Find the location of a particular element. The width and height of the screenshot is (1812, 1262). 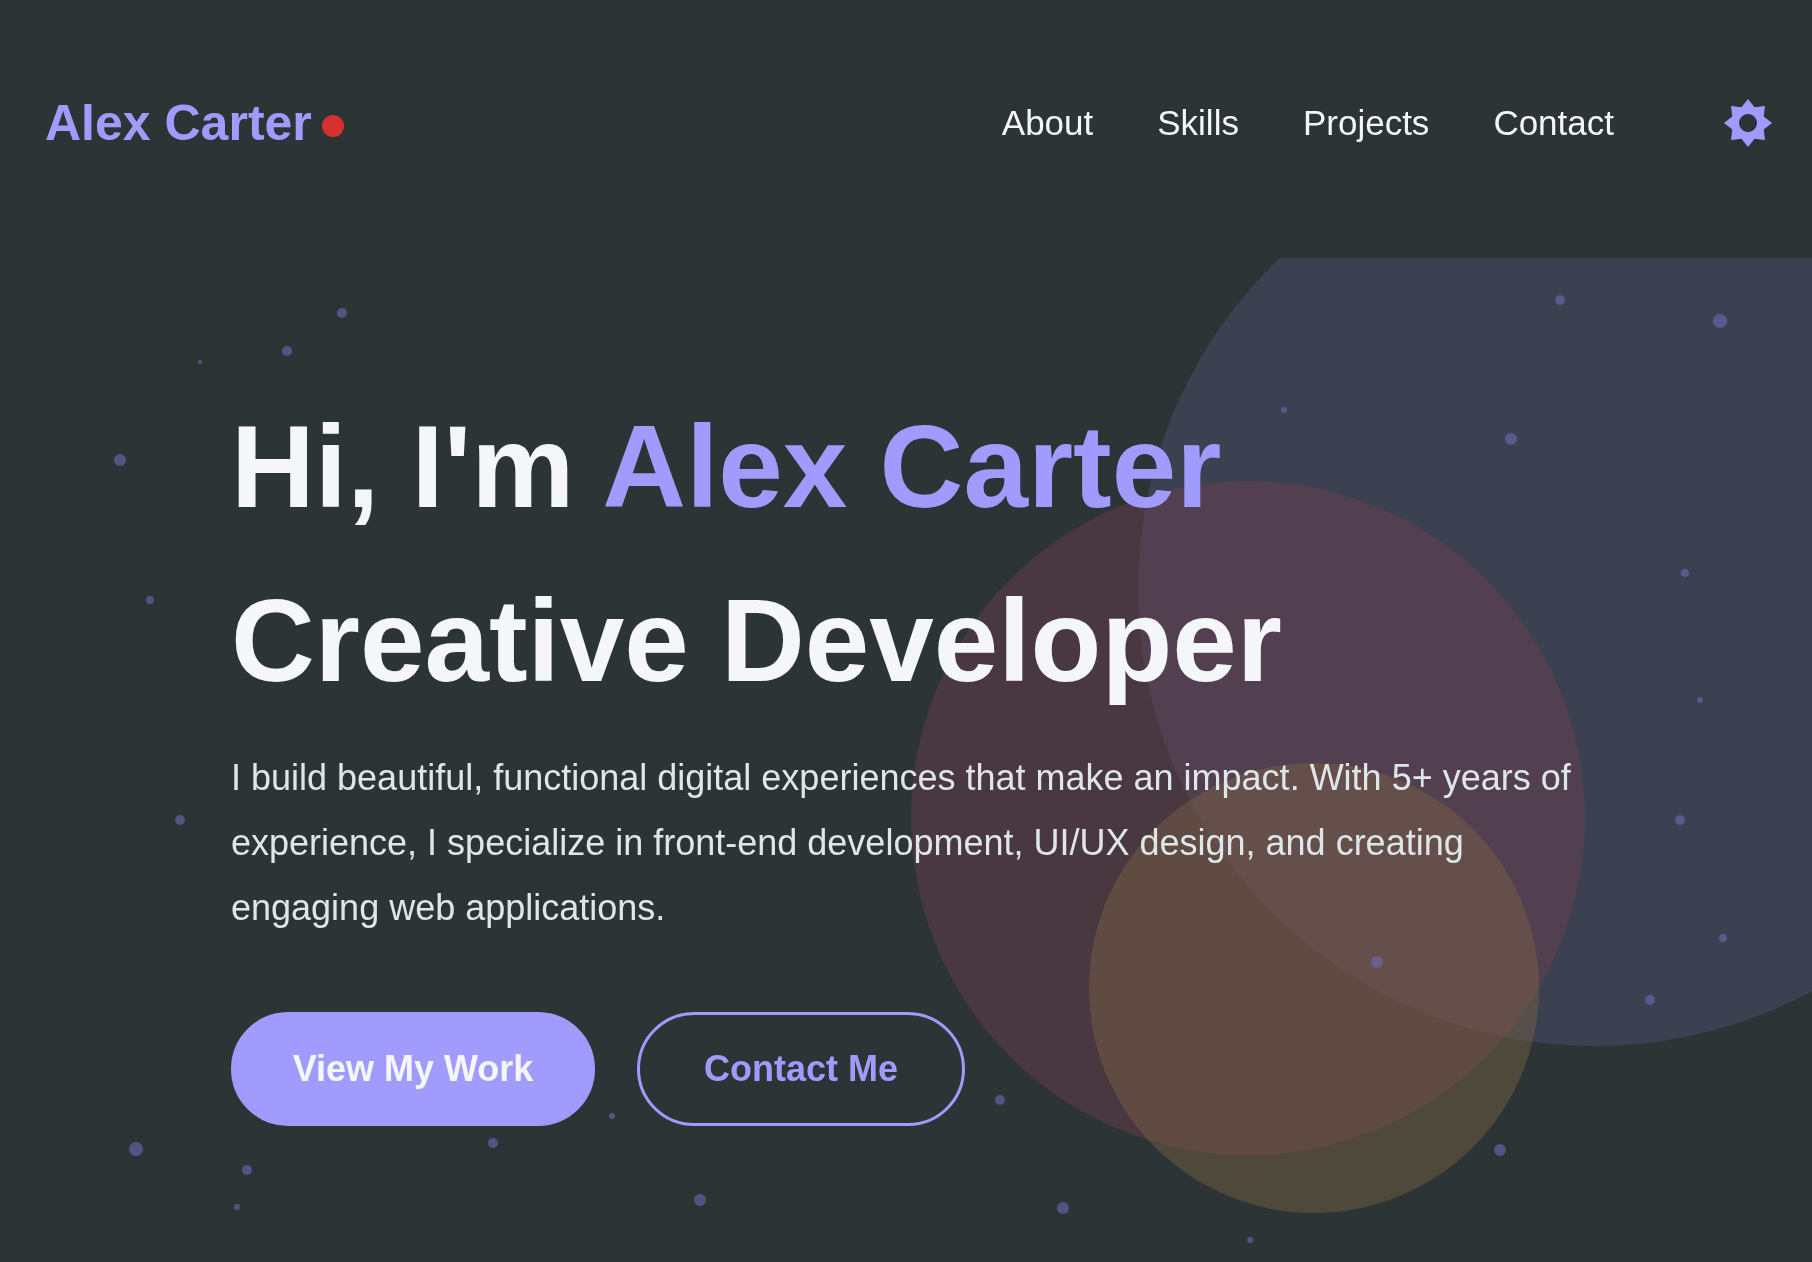

nav-link: Projects is located at coordinates (1366, 123).